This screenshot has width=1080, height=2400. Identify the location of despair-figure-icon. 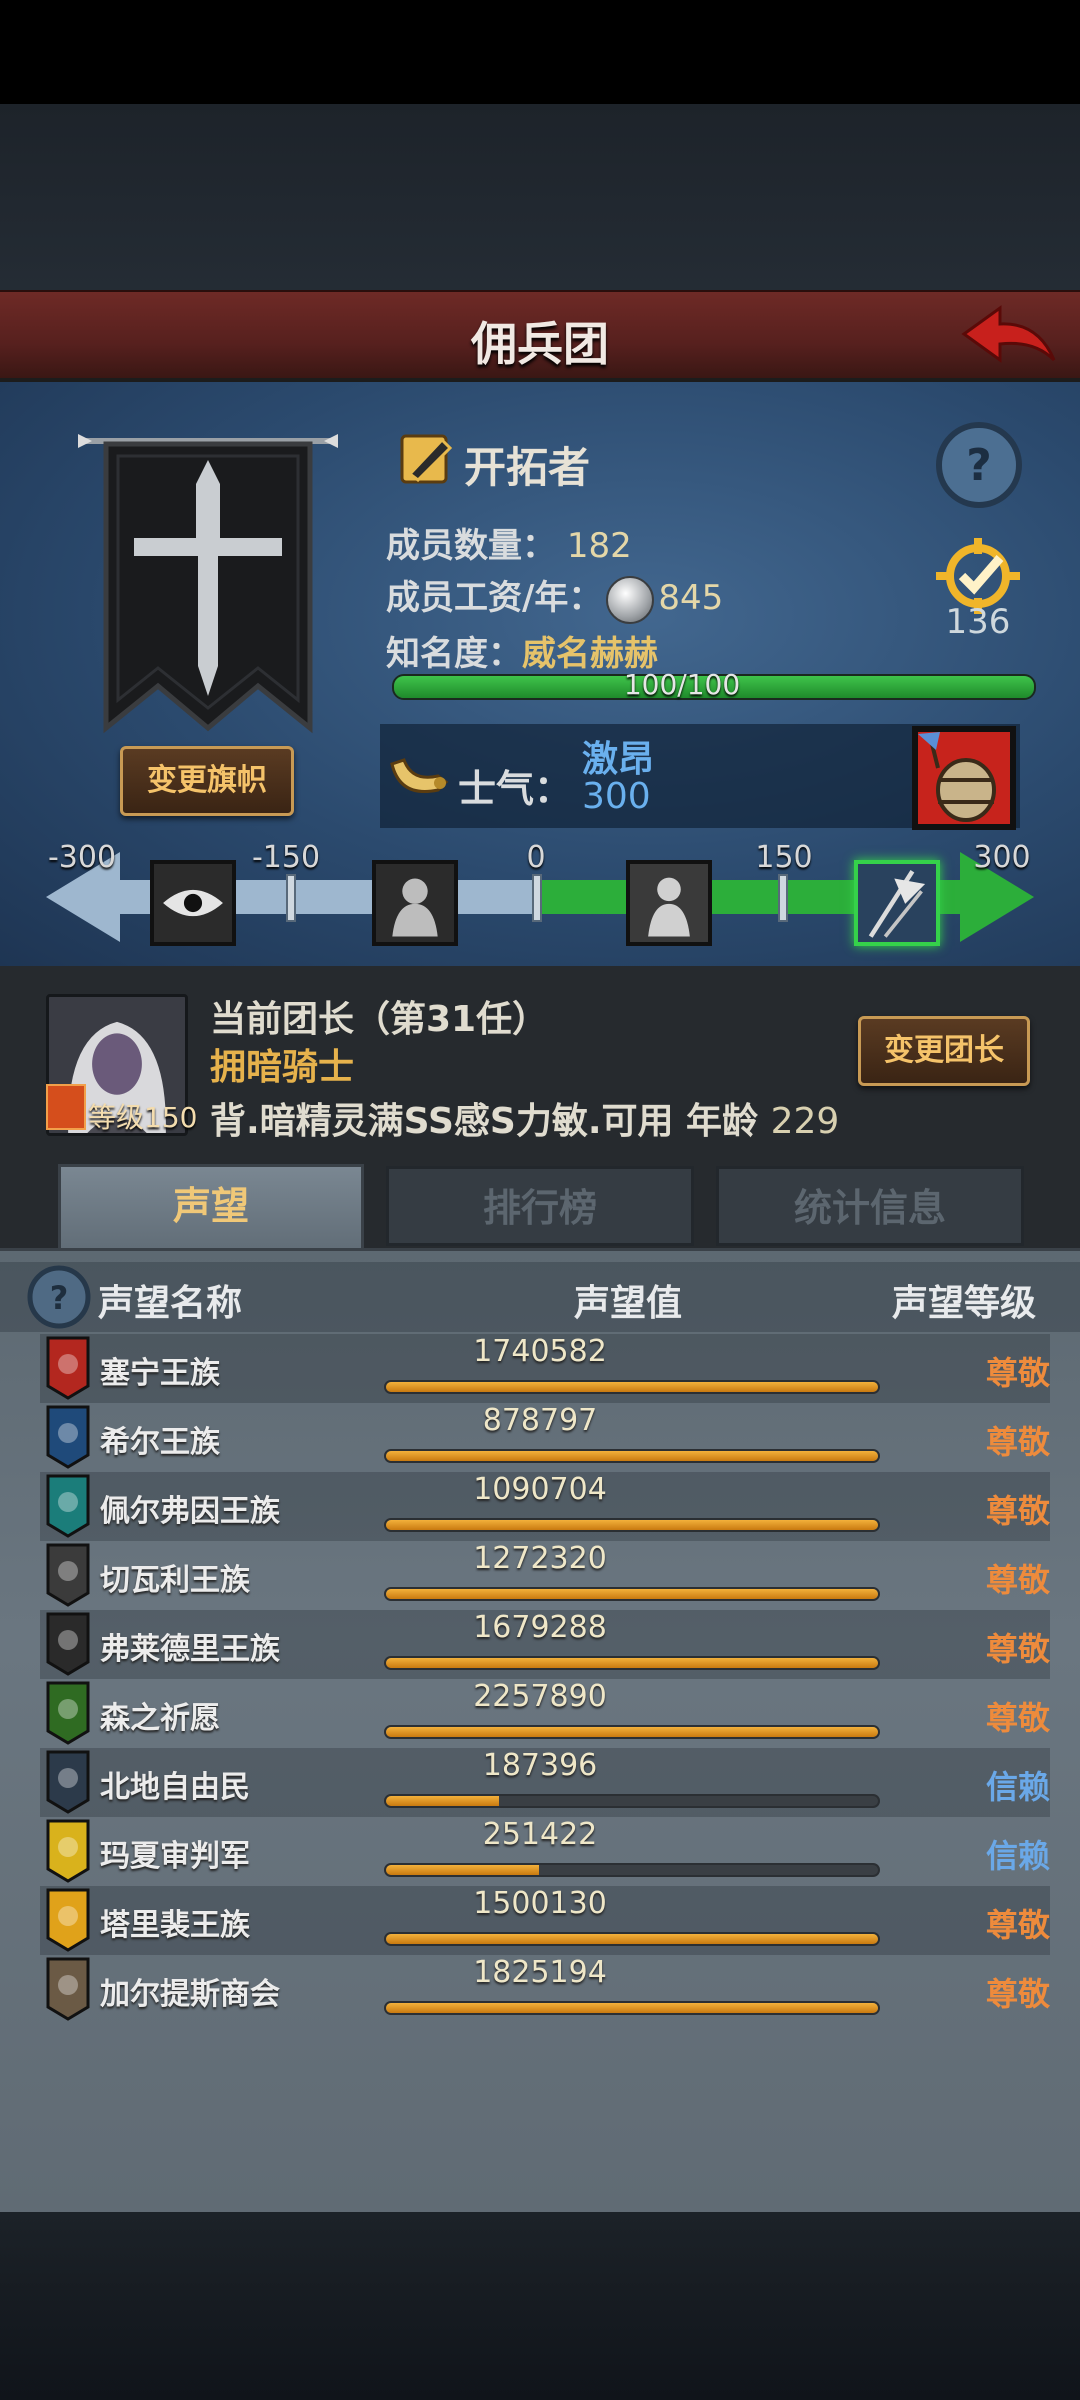
(415, 903).